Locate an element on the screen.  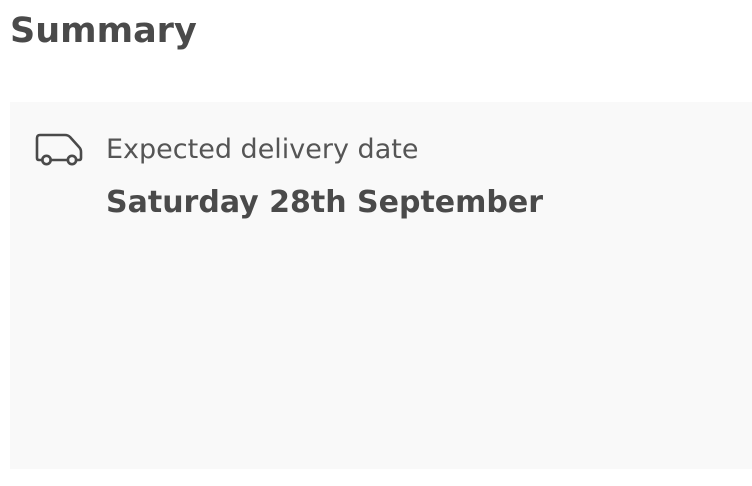
delivery-van-icon is located at coordinates (59, 150).